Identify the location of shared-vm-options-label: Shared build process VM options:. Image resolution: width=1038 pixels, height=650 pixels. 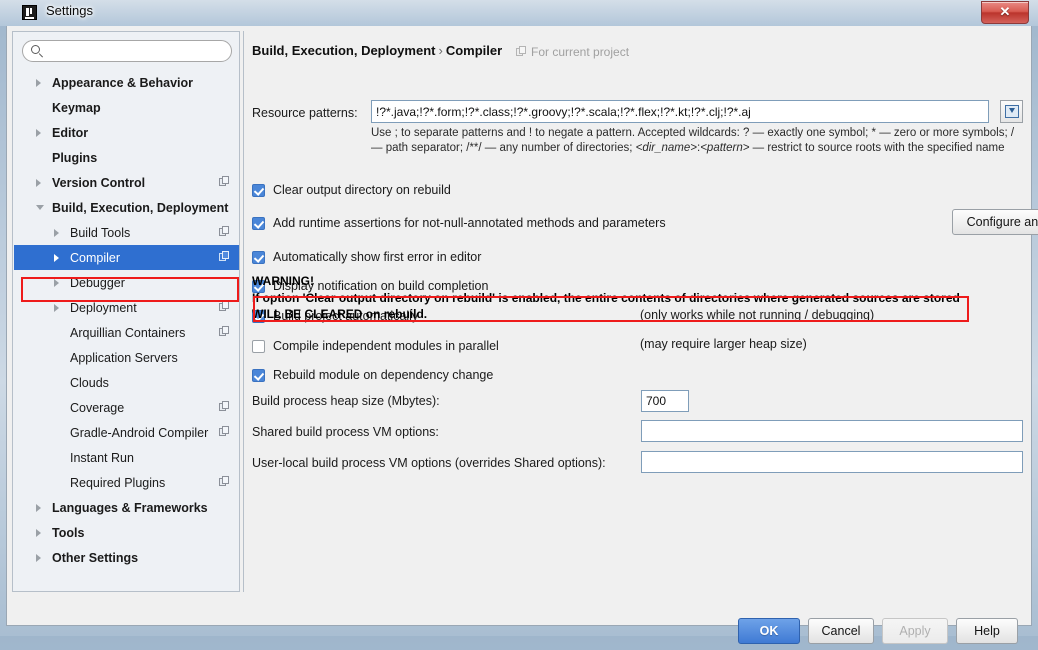
(345, 432).